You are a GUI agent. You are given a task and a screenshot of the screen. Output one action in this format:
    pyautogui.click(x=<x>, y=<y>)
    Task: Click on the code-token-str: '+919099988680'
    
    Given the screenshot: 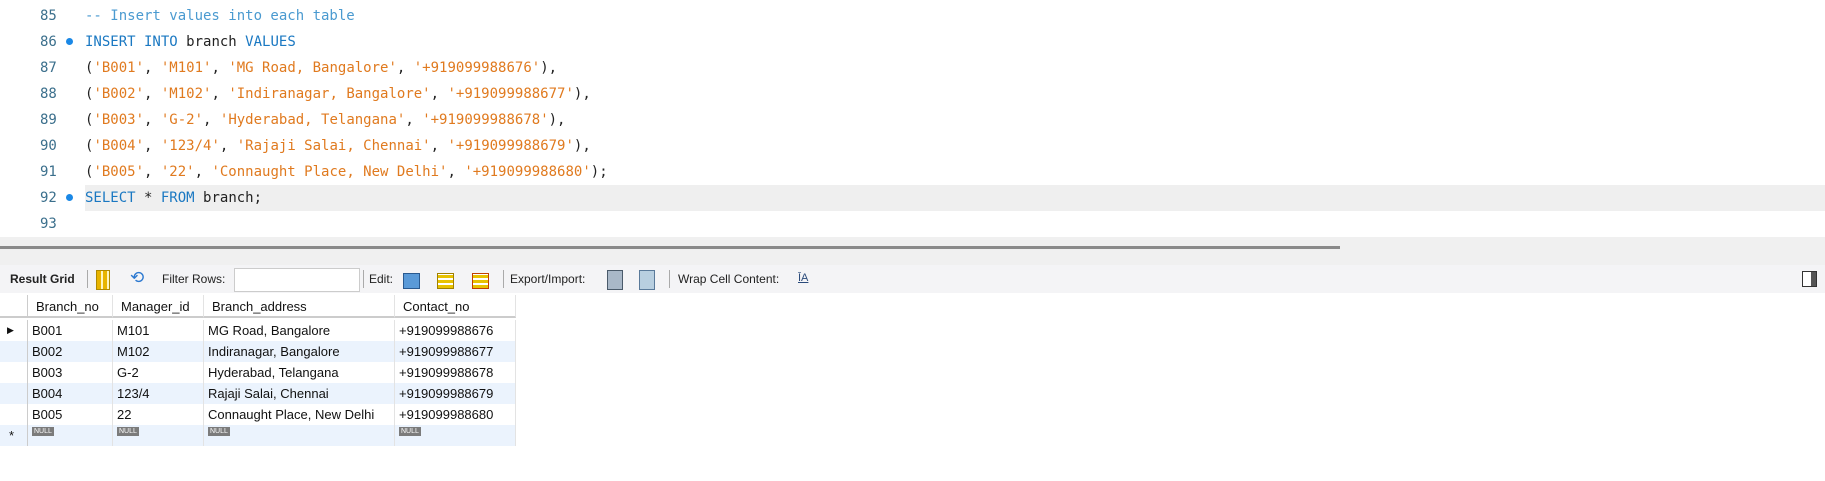 What is the action you would take?
    pyautogui.click(x=527, y=172)
    